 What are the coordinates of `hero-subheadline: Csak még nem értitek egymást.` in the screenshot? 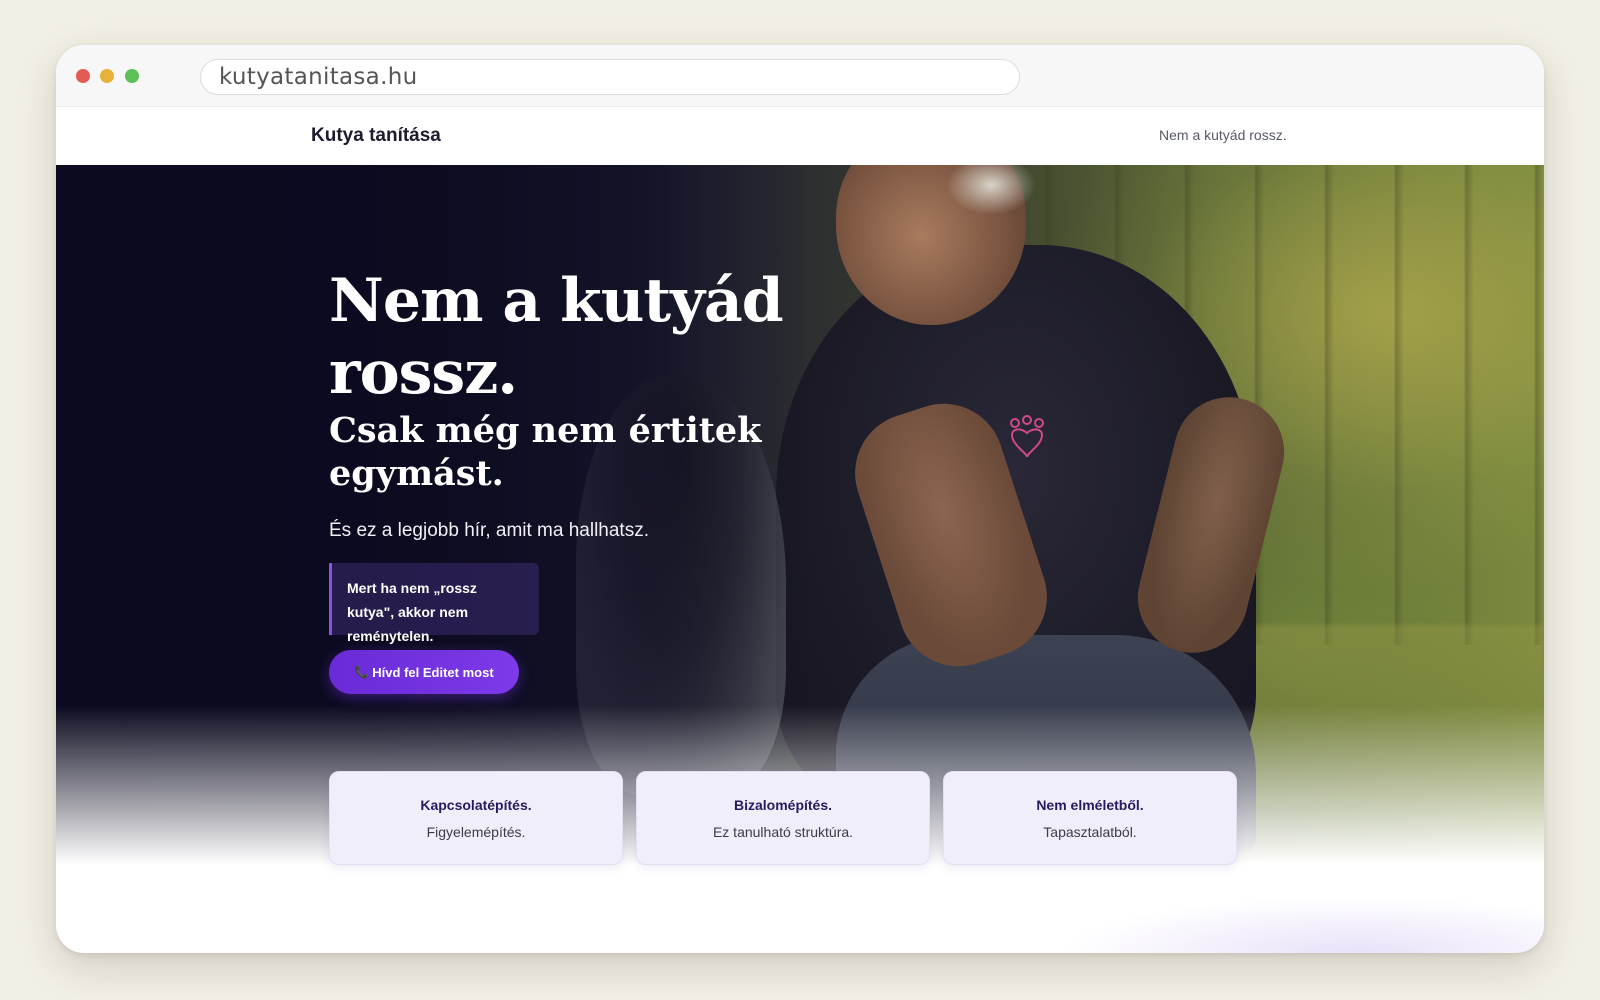 It's located at (545, 452).